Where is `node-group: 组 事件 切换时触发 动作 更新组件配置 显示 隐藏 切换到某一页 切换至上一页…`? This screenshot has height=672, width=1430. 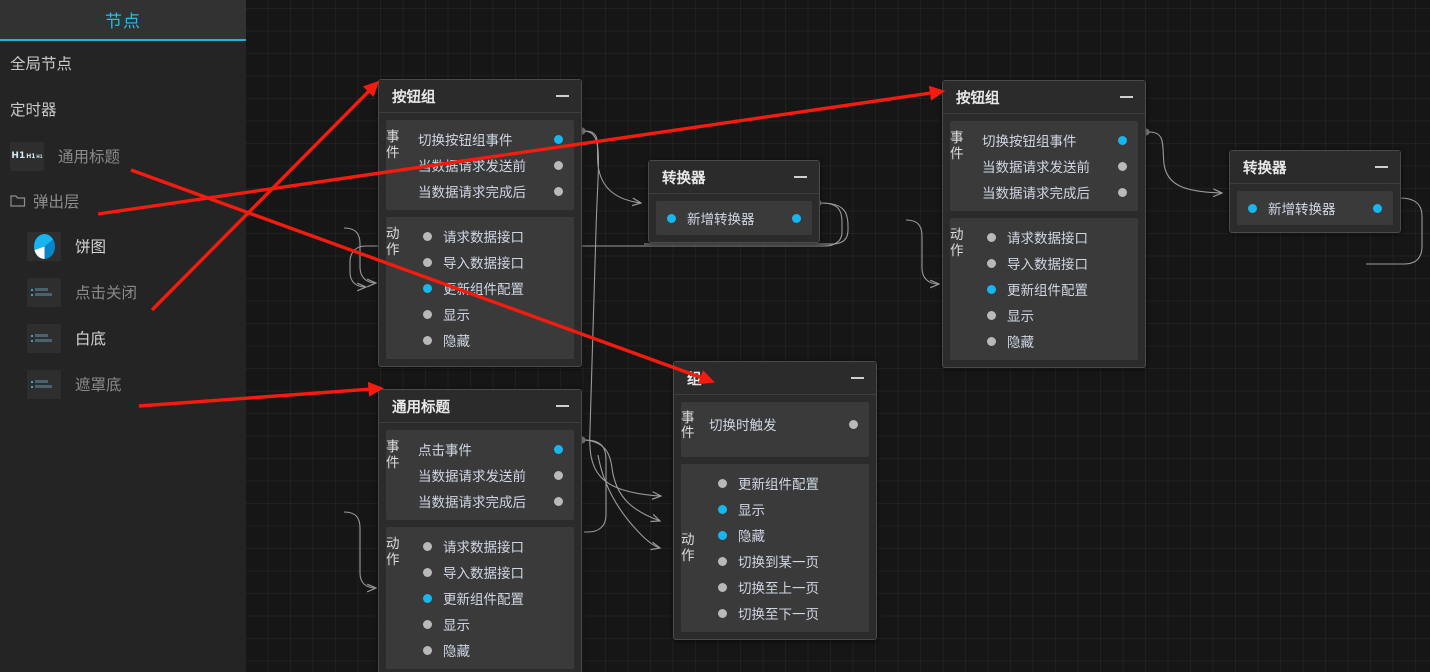 node-group: 组 事件 切换时触发 动作 更新组件配置 显示 隐藏 切换到某一页 切换至上一页… is located at coordinates (775, 500).